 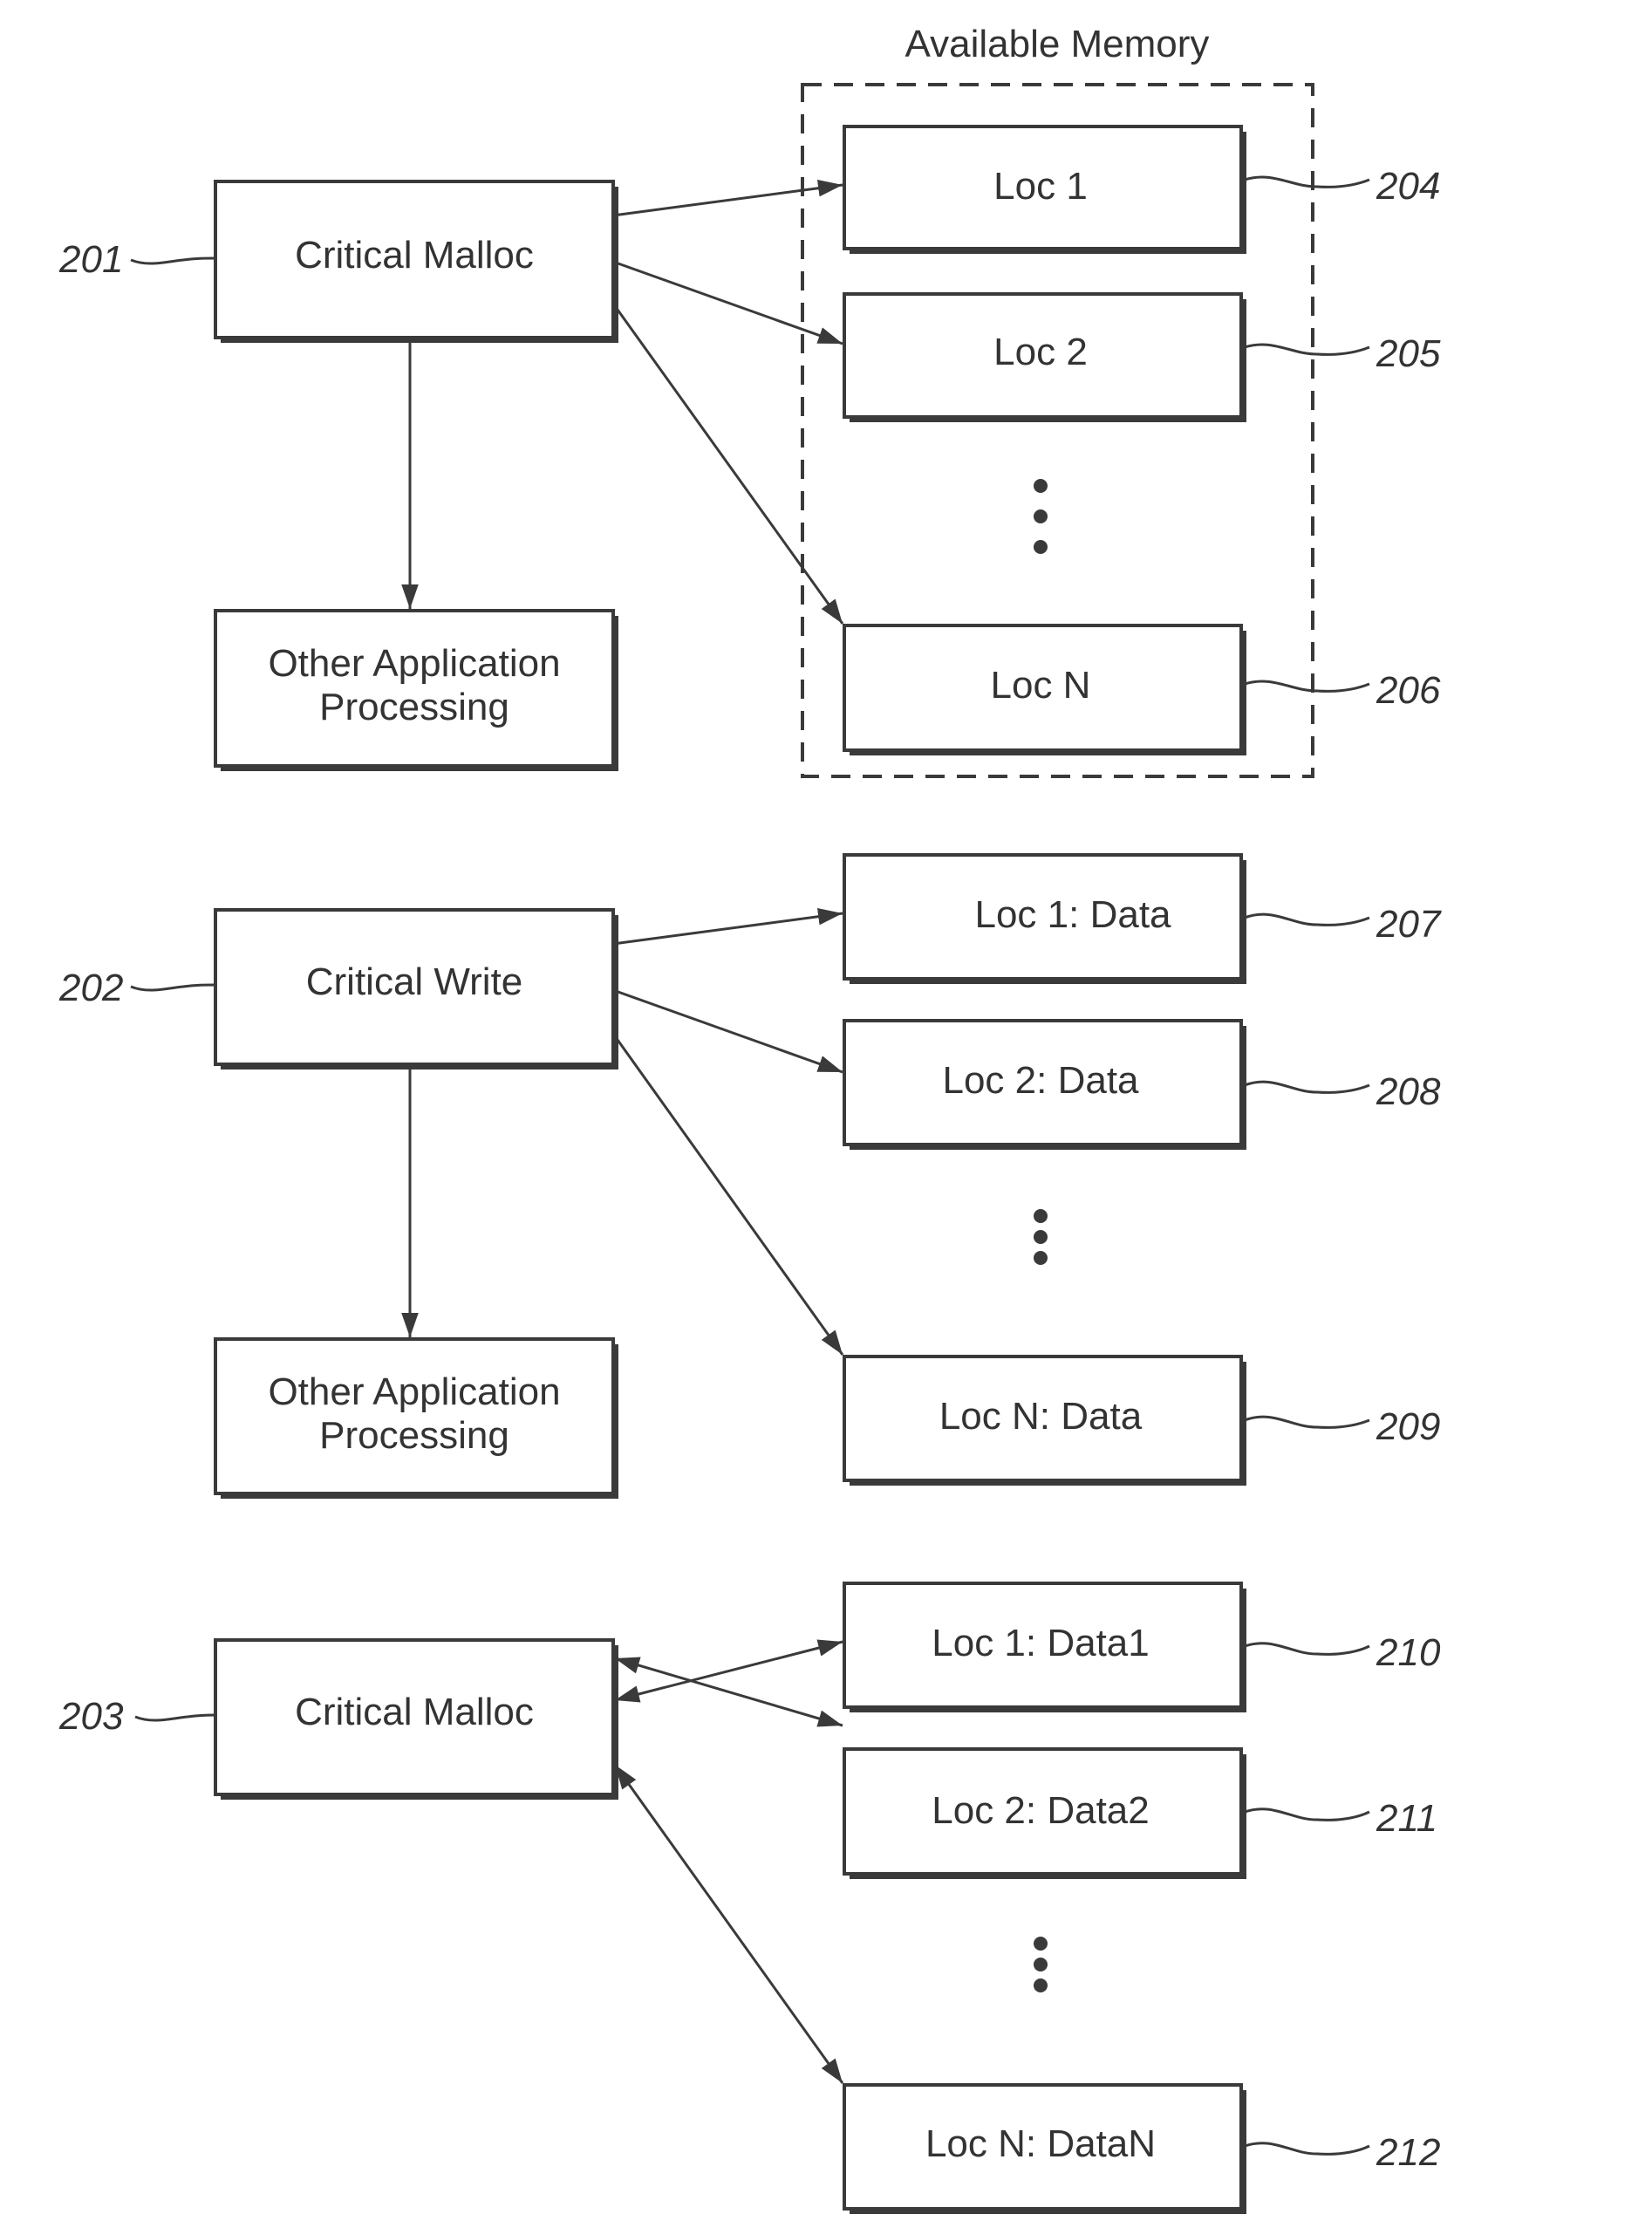 I want to click on ref-label-203: 203, so click(x=91, y=1716).